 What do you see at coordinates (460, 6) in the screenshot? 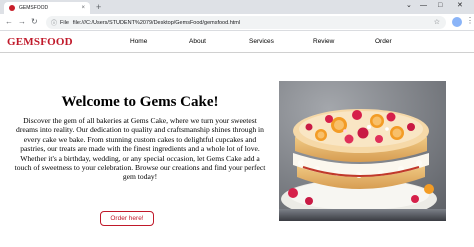
I see `close-window-button: ✕` at bounding box center [460, 6].